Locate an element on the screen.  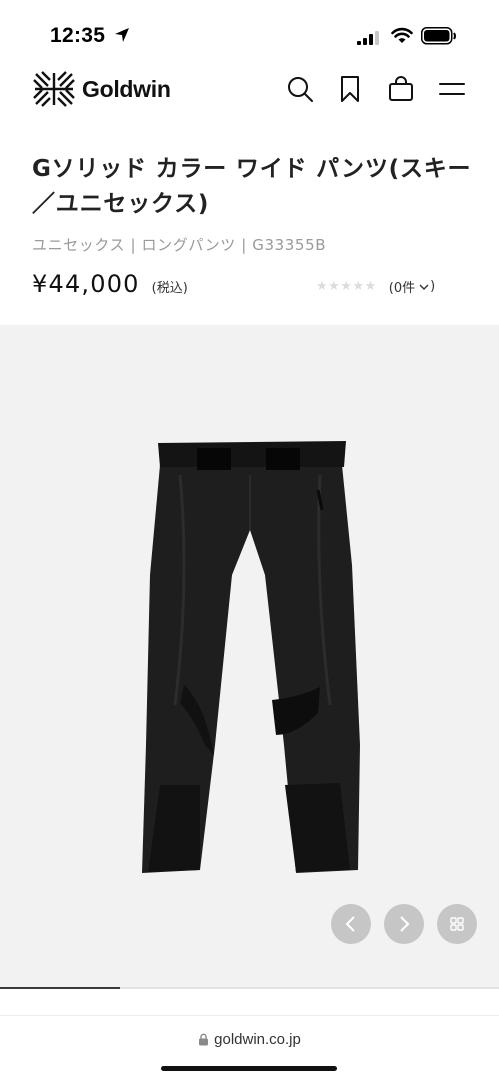
goldwin-logo: Goldwin is located at coordinates (101, 89).